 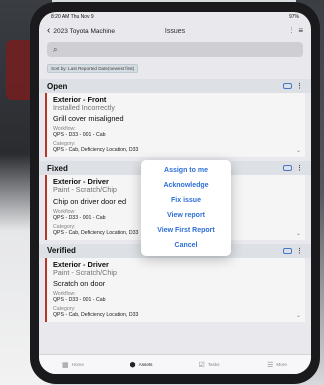 What do you see at coordinates (186, 200) in the screenshot?
I see `fix-issue-button: Fix issue` at bounding box center [186, 200].